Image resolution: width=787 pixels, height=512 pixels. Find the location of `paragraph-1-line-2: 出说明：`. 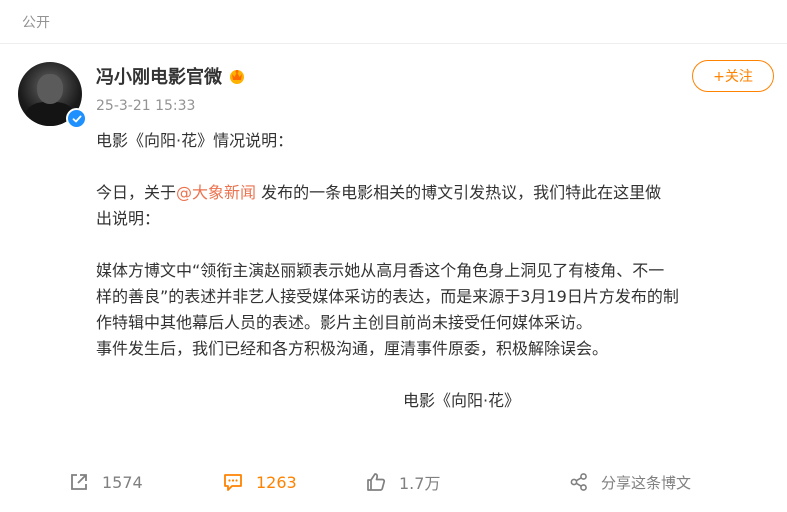

paragraph-1-line-2: 出说明： is located at coordinates (128, 218).